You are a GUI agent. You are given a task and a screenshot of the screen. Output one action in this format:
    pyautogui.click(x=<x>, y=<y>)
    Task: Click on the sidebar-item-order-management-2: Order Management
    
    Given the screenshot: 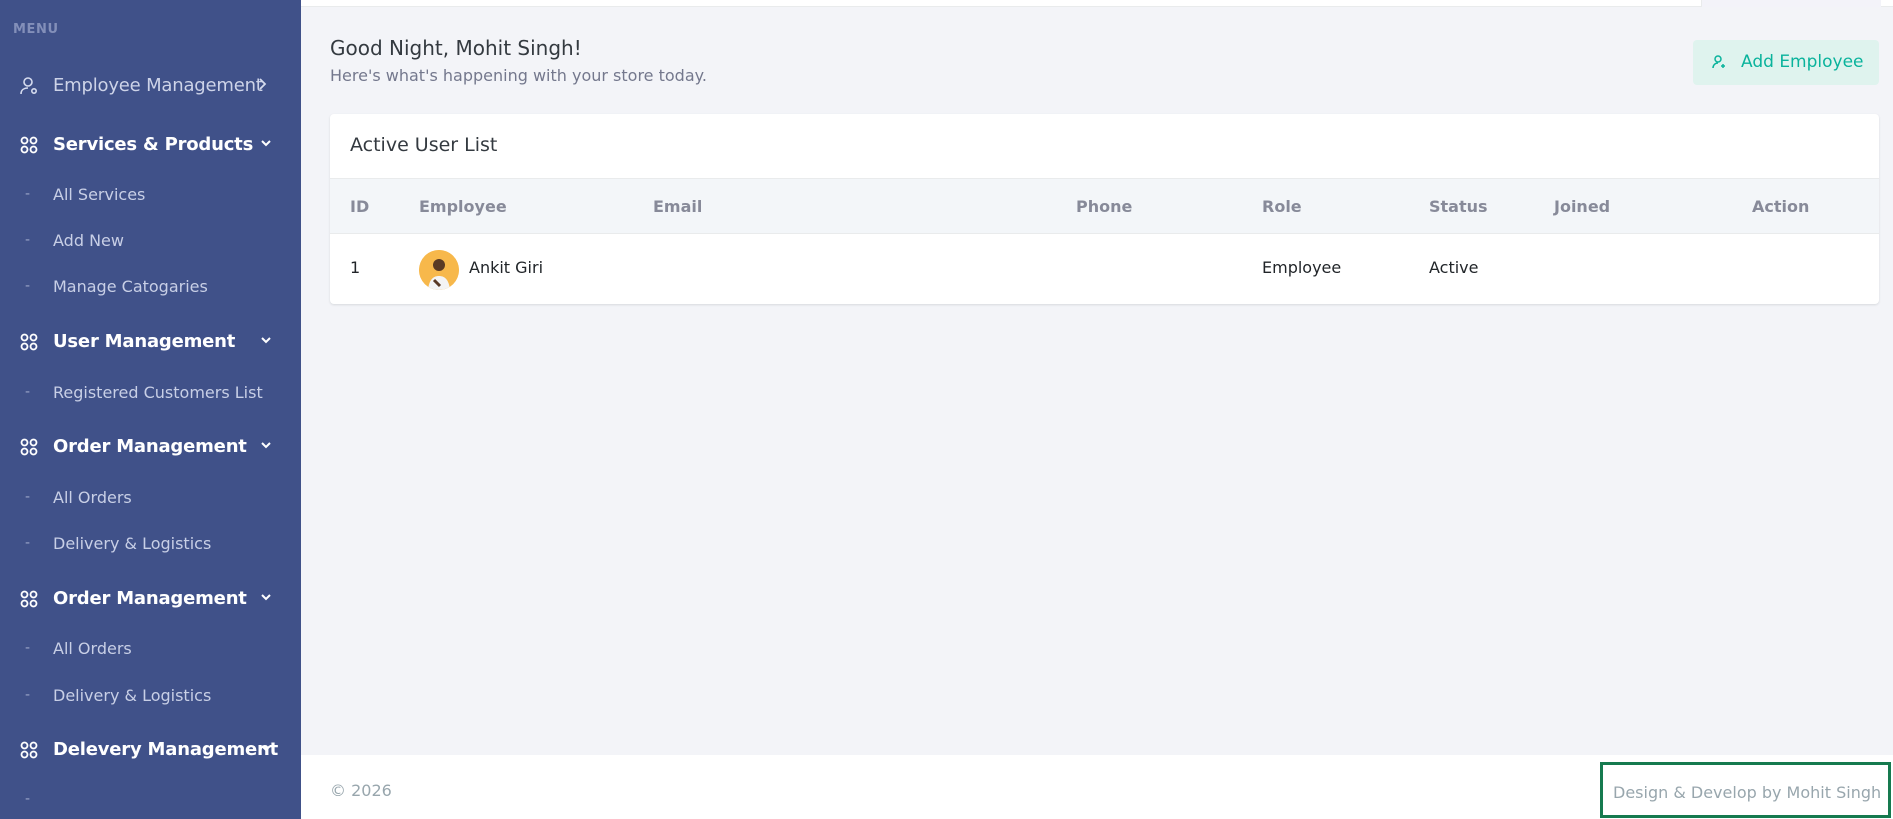 What is the action you would take?
    pyautogui.click(x=150, y=598)
    